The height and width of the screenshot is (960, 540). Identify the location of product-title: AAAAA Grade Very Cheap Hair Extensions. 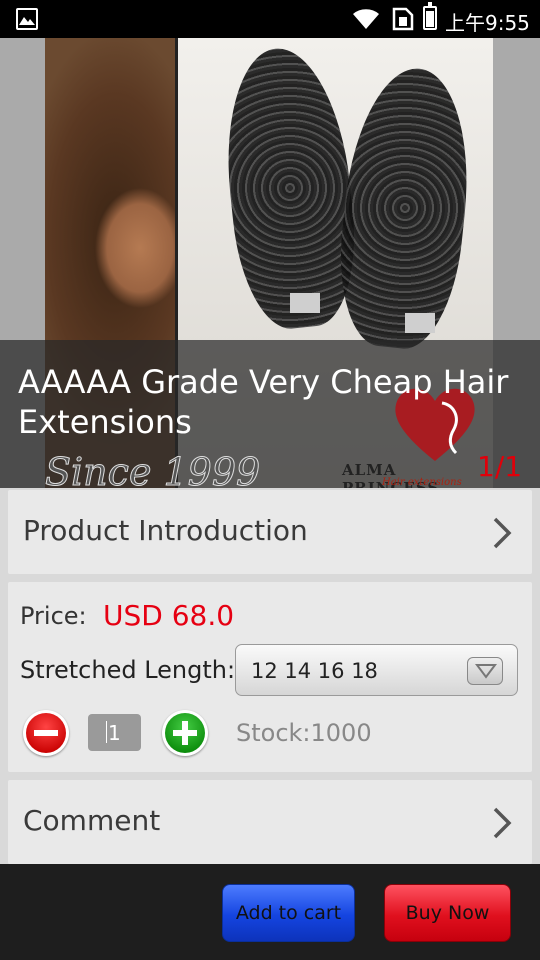
(263, 402).